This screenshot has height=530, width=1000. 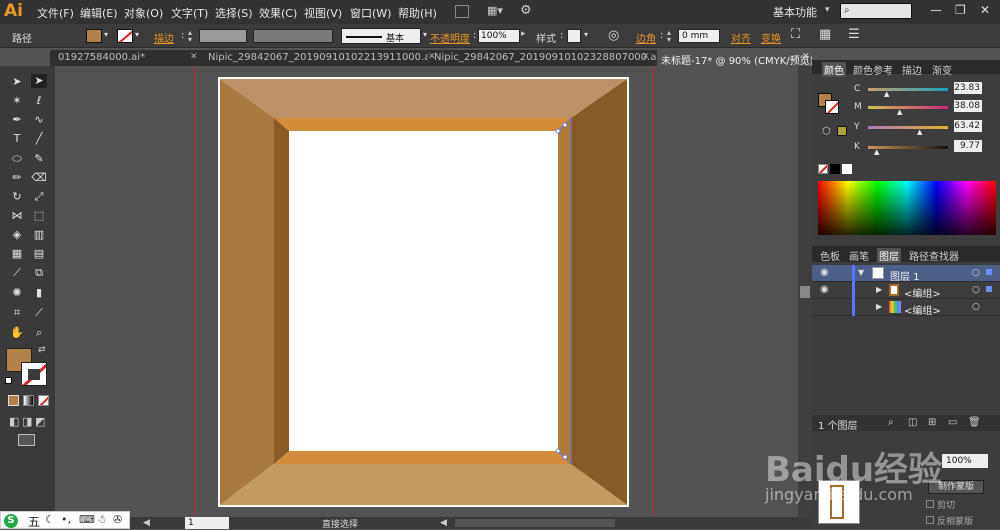 What do you see at coordinates (741, 37) in the screenshot?
I see `align-link: 对齐` at bounding box center [741, 37].